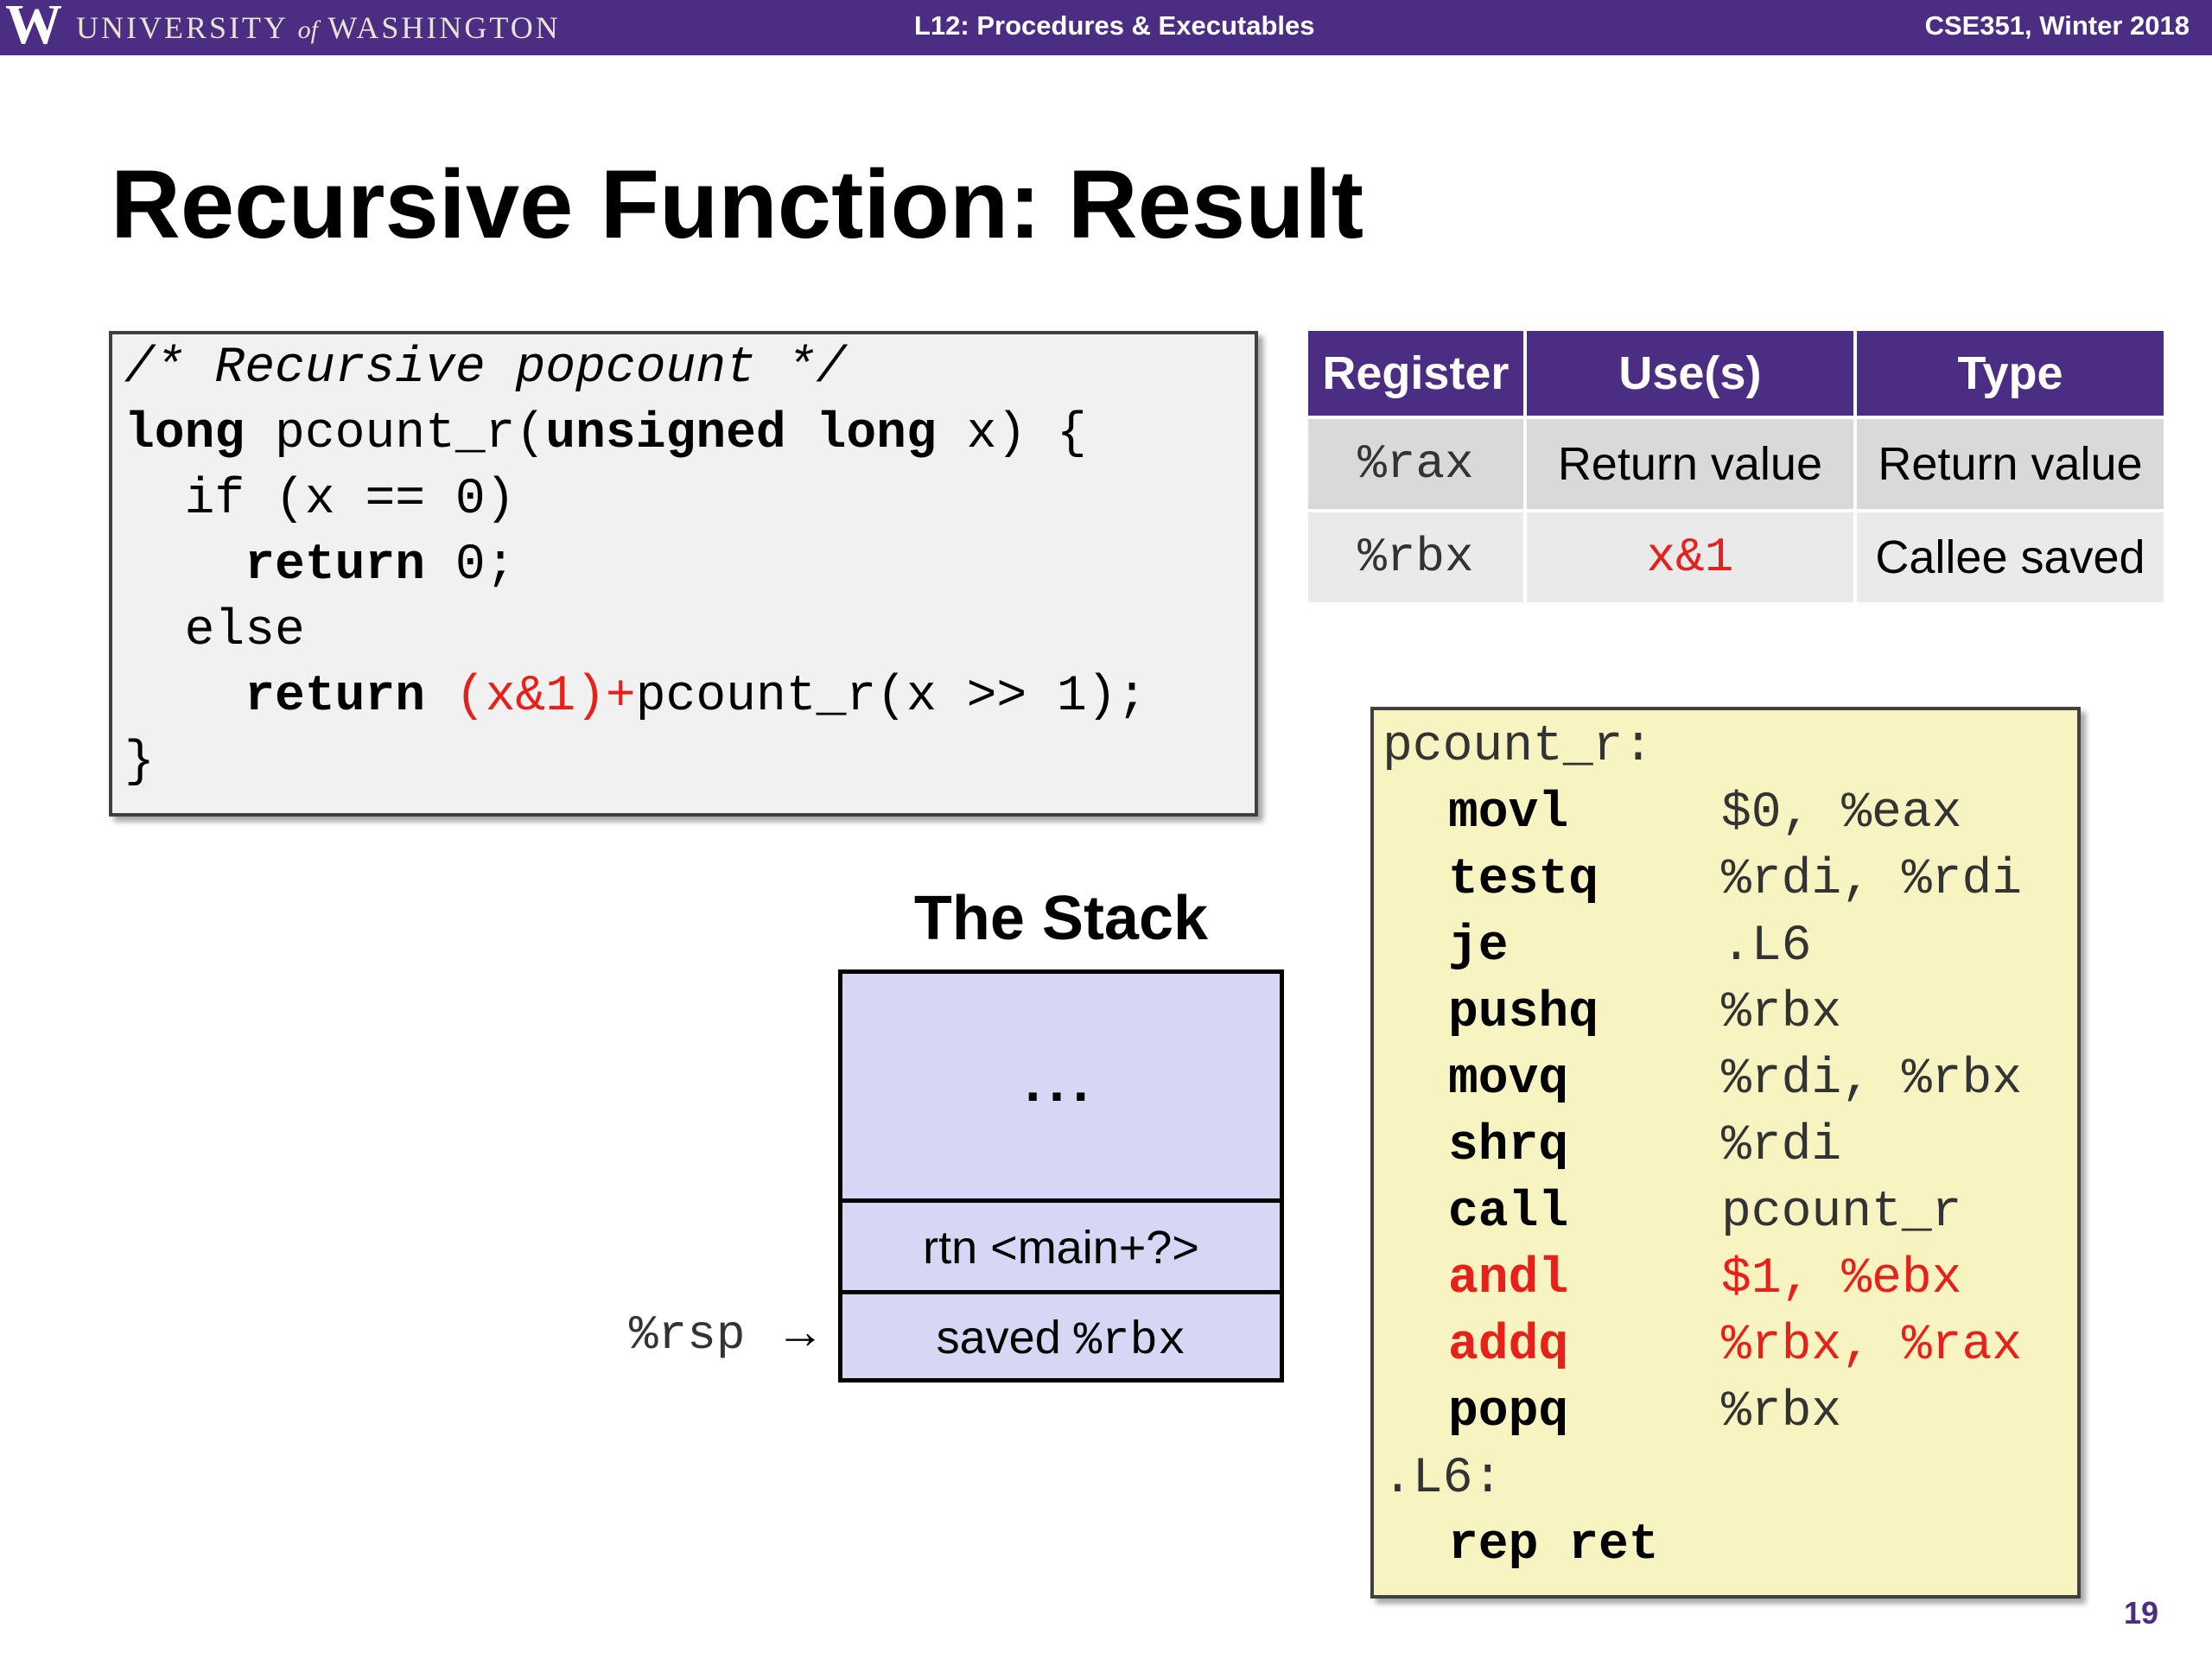 The height and width of the screenshot is (1659, 2212). What do you see at coordinates (139, 762) in the screenshot?
I see `code-line-close-brace: }` at bounding box center [139, 762].